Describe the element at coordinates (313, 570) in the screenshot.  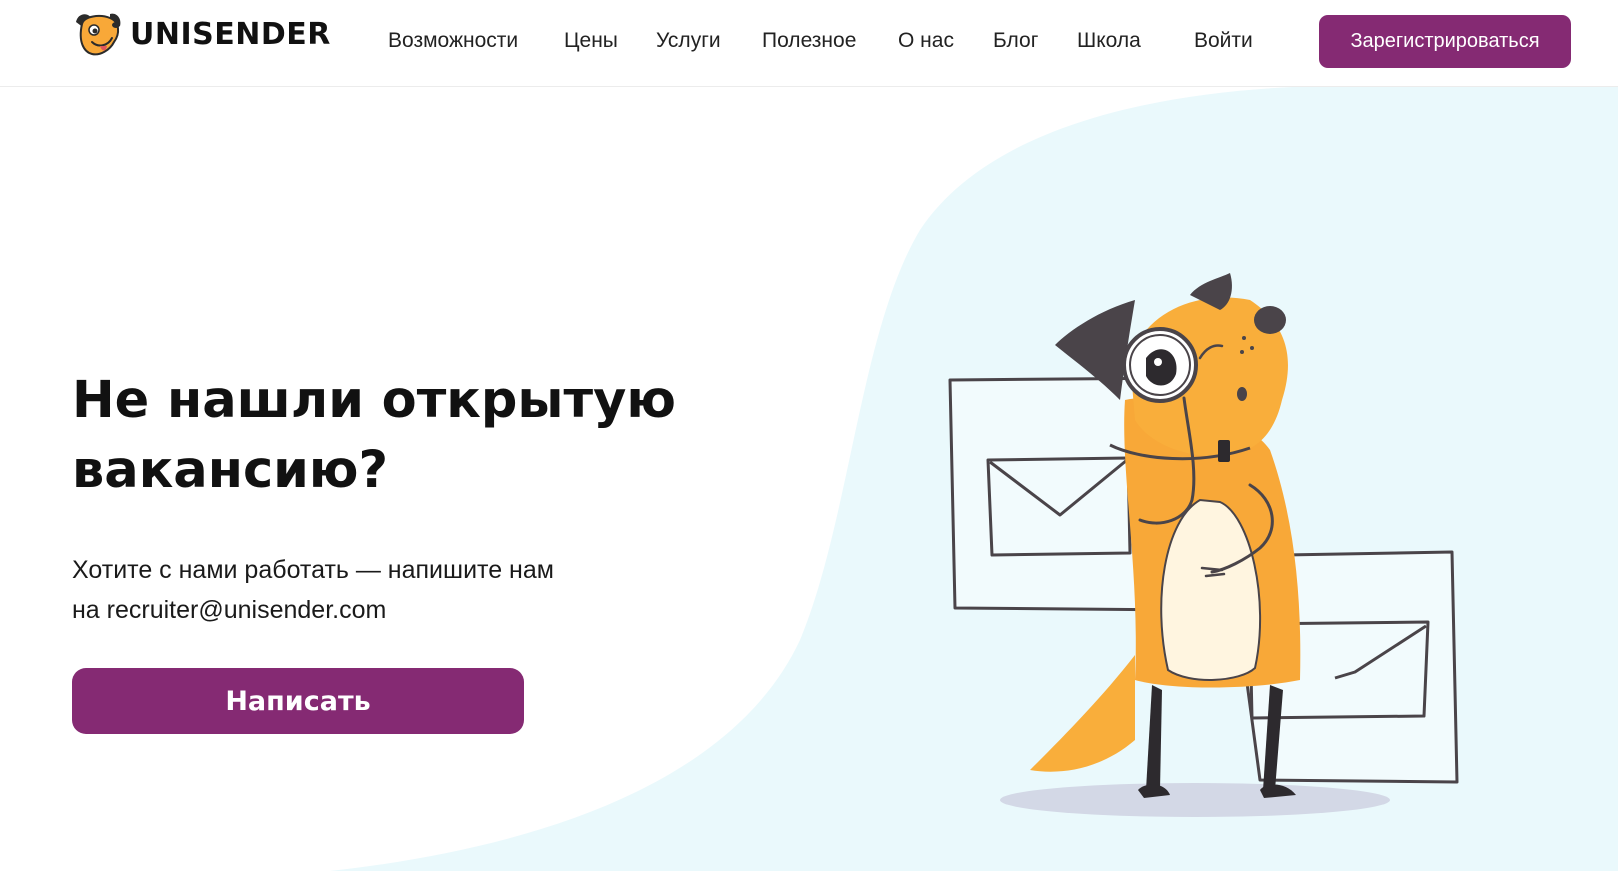
I see `hero-subtitle-line-1: Хотите с нами работать — напишите нам` at that location.